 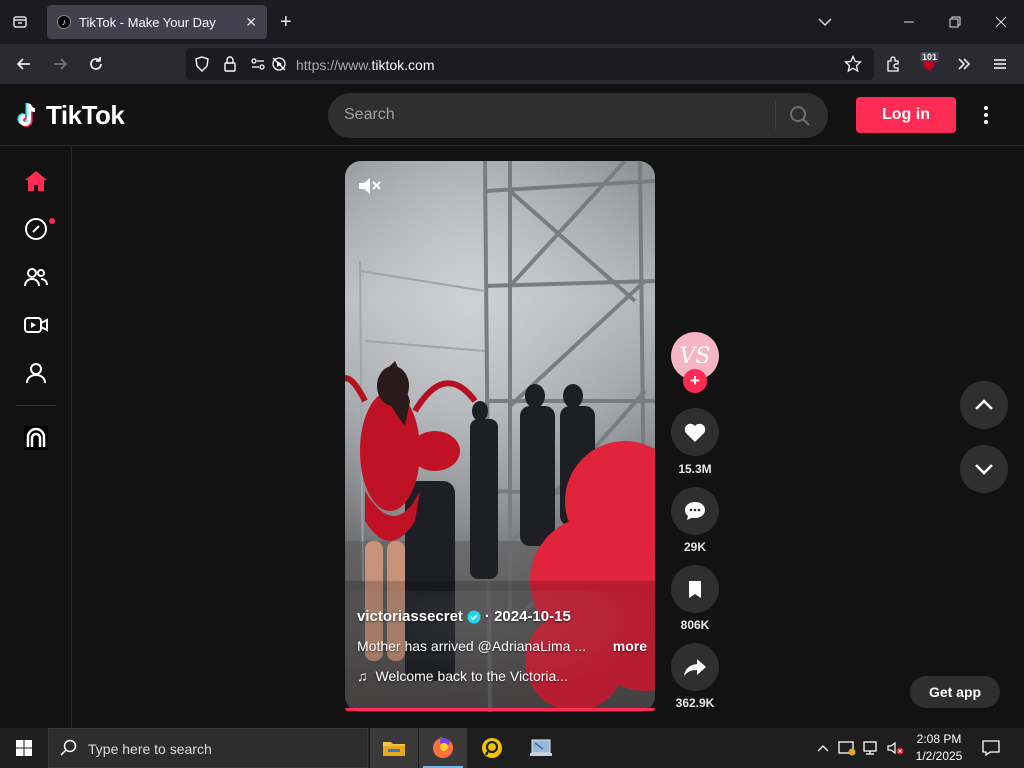 What do you see at coordinates (955, 22) in the screenshot?
I see `restore-icon` at bounding box center [955, 22].